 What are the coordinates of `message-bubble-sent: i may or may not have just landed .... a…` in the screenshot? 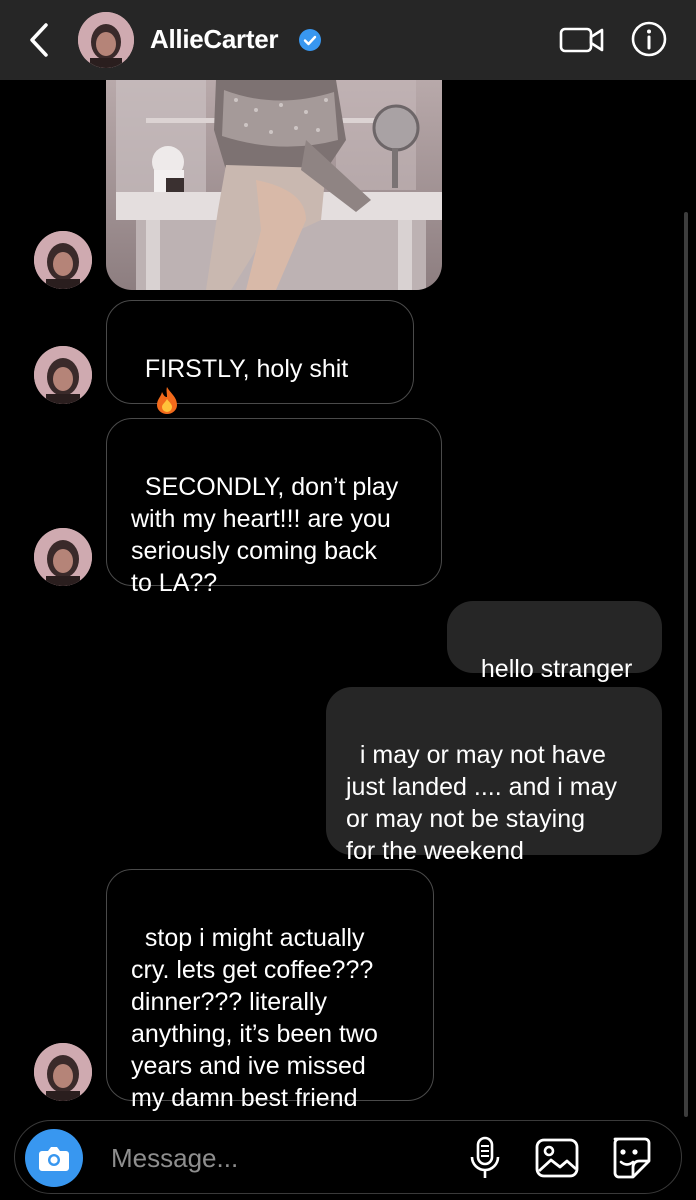 It's located at (494, 790).